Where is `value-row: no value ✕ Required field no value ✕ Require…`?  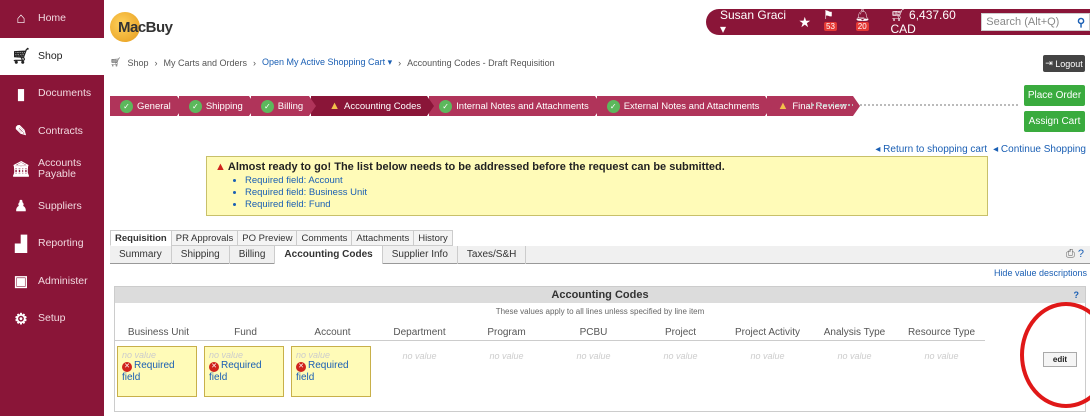 value-row: no value ✕ Required field no value ✕ Require… is located at coordinates (550, 371).